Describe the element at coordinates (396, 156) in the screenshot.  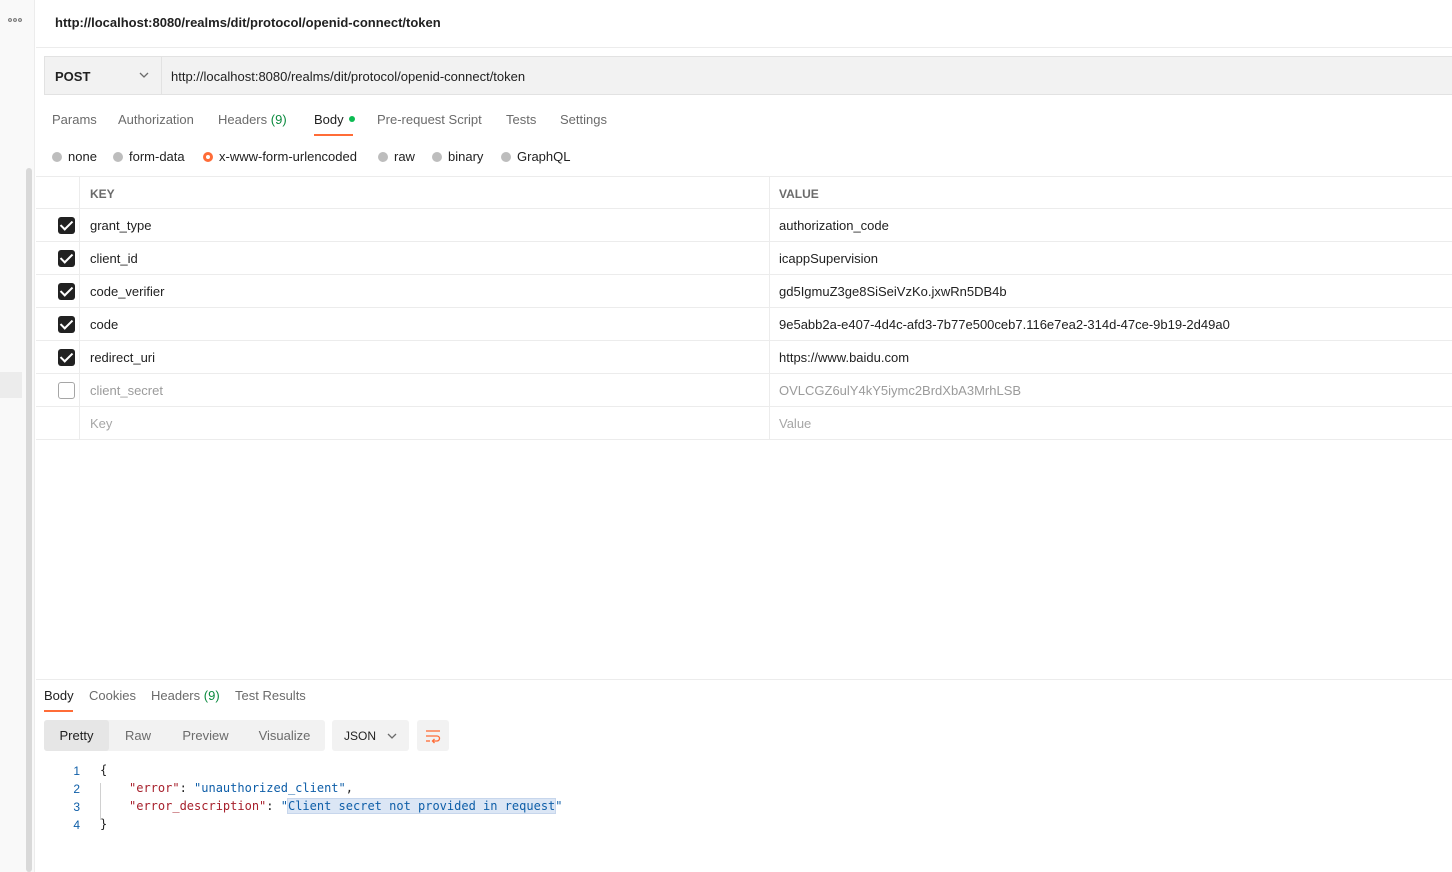
I see `radio-raw: raw` at that location.